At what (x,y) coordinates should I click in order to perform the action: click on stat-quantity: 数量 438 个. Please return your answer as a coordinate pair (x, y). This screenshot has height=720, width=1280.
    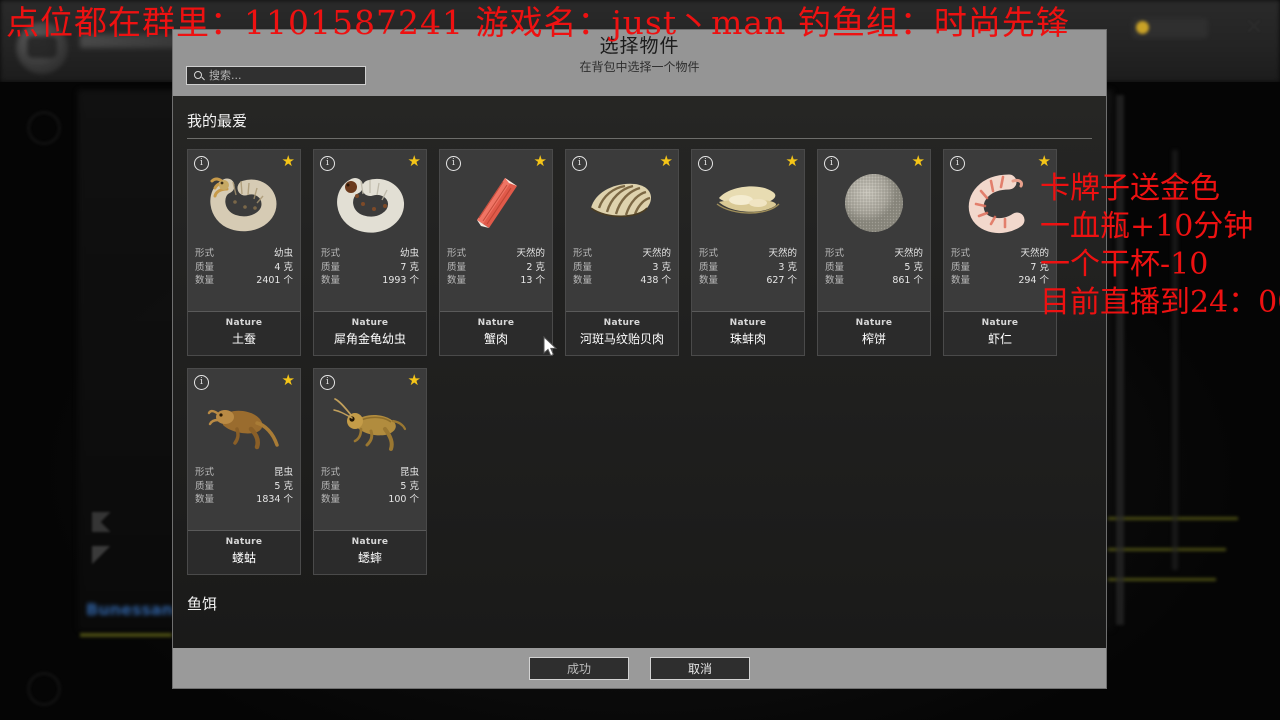
    Looking at the image, I should click on (622, 281).